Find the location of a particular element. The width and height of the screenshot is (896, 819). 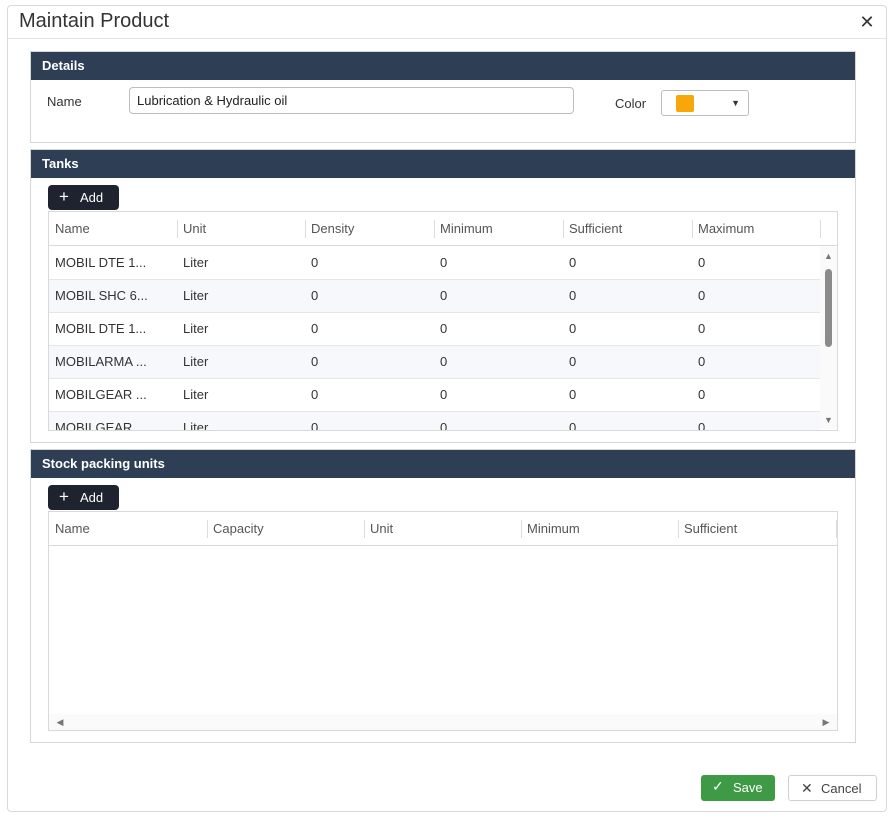

scroll-left-icon: ◀ is located at coordinates (60, 722).